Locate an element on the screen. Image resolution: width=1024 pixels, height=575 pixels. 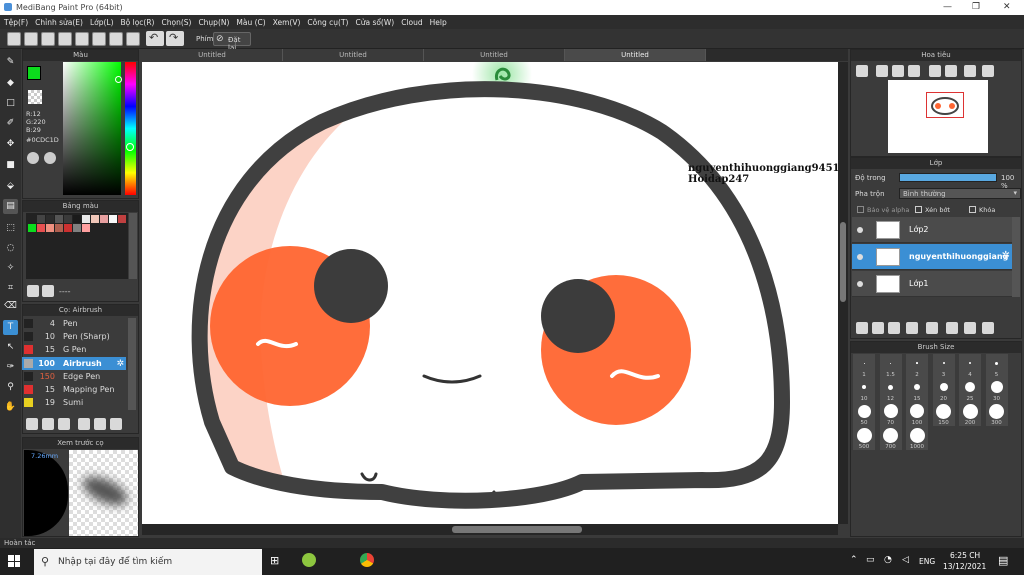
brush-add-icon is located at coordinates (32, 424).